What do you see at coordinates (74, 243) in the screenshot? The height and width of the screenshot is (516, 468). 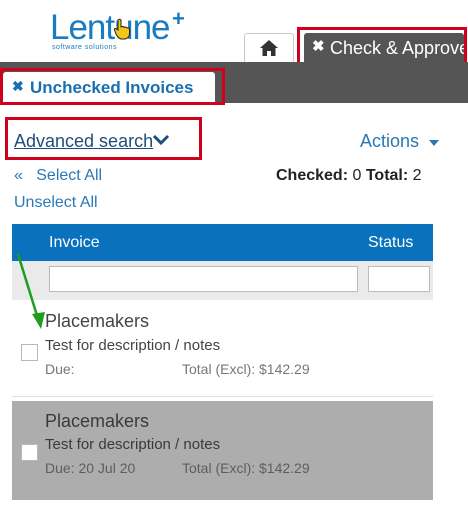 I see `column-header-invoice: Invoice` at bounding box center [74, 243].